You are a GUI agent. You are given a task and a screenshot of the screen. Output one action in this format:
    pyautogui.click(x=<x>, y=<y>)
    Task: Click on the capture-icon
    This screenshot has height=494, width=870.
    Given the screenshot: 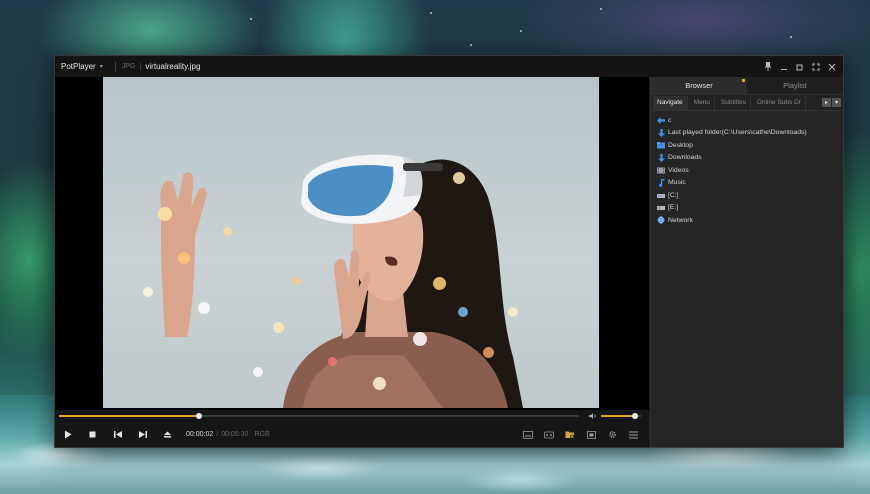 What is the action you would take?
    pyautogui.click(x=591, y=434)
    